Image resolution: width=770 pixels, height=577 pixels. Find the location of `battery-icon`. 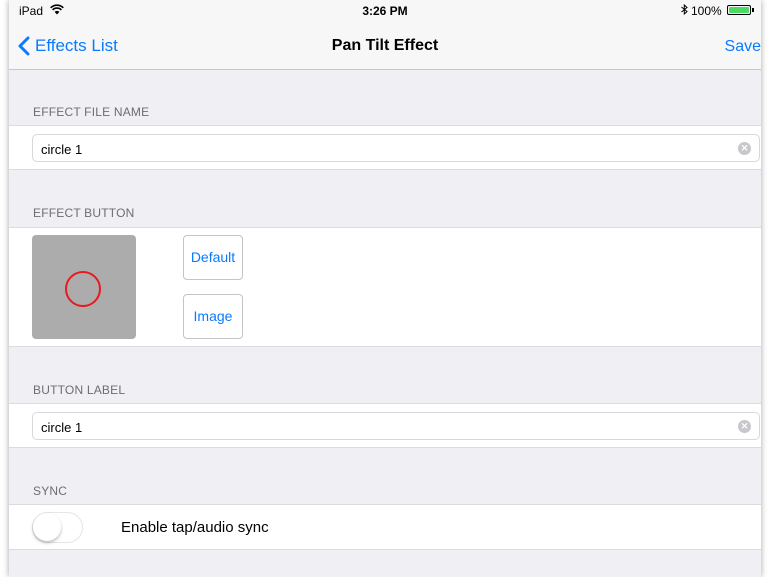

battery-icon is located at coordinates (739, 10).